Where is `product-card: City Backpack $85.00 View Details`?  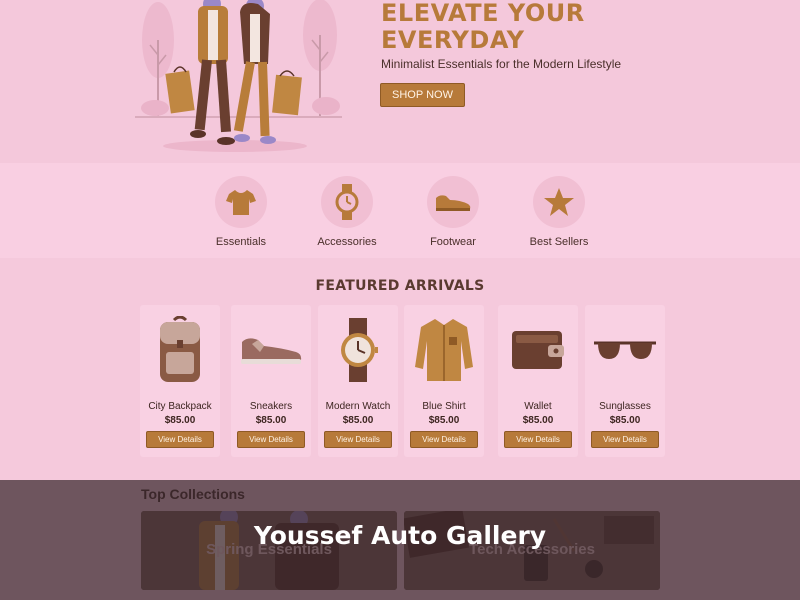
product-card: City Backpack $85.00 View Details is located at coordinates (180, 381).